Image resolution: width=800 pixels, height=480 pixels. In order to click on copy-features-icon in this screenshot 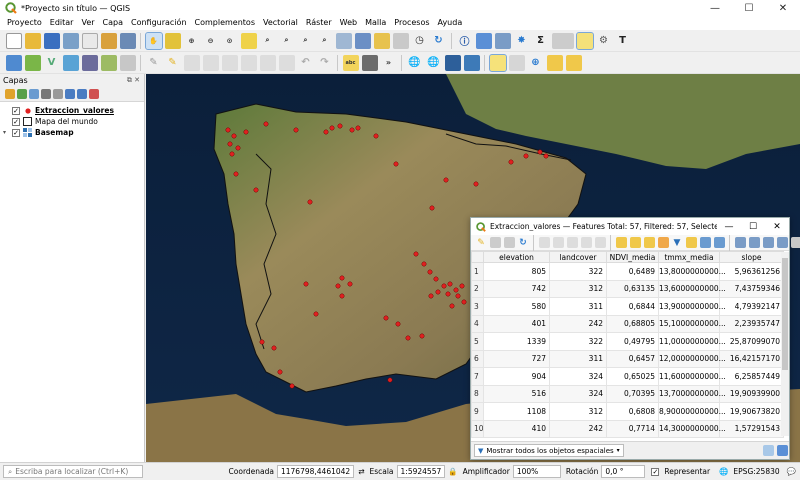, I will do `click(286, 62)`.